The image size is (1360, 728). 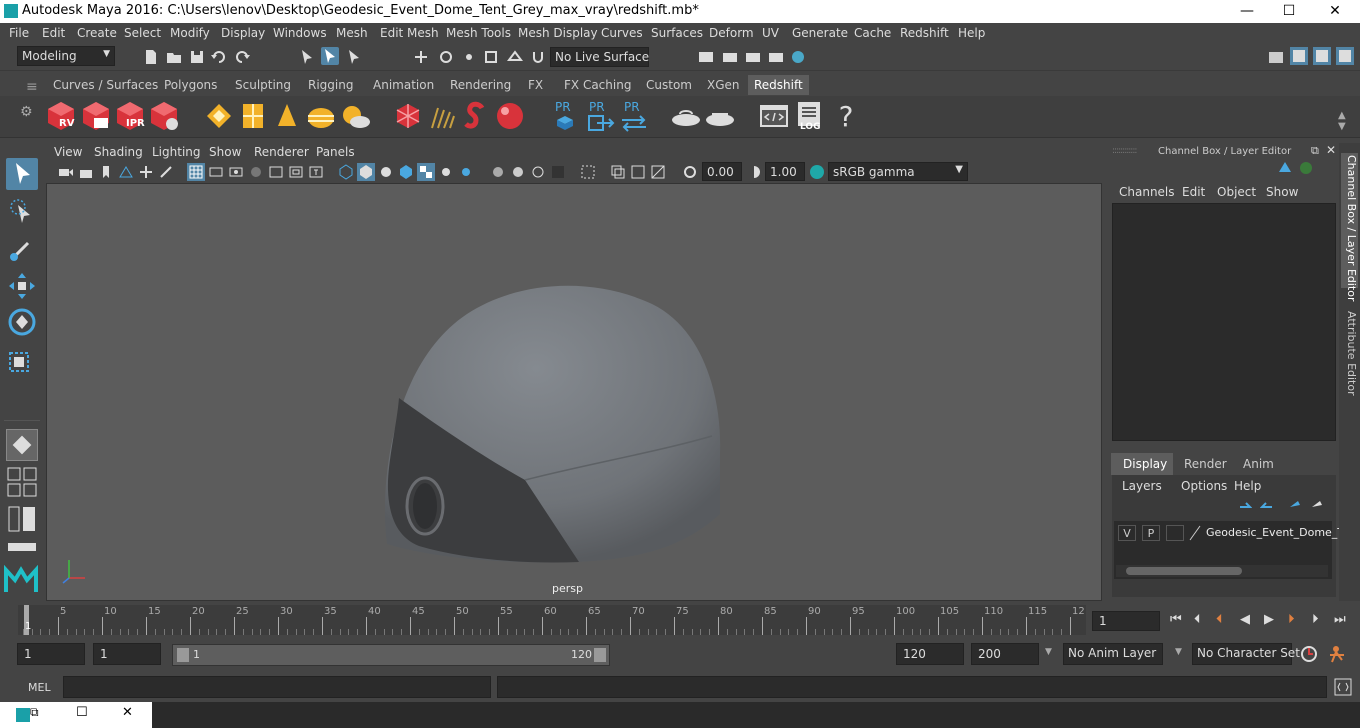 I want to click on redshift-batch-render-icon, so click(x=96, y=116).